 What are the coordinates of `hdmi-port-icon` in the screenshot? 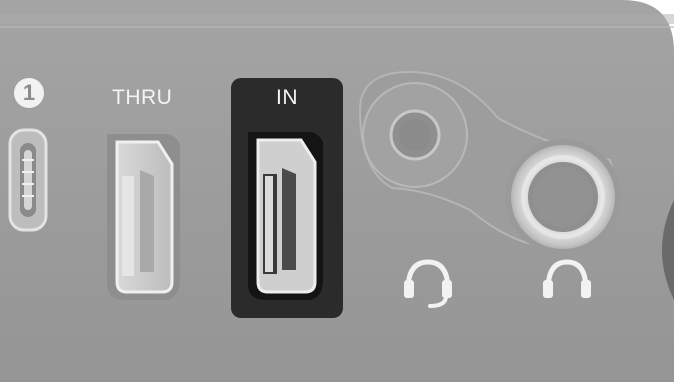 It's located at (285, 216).